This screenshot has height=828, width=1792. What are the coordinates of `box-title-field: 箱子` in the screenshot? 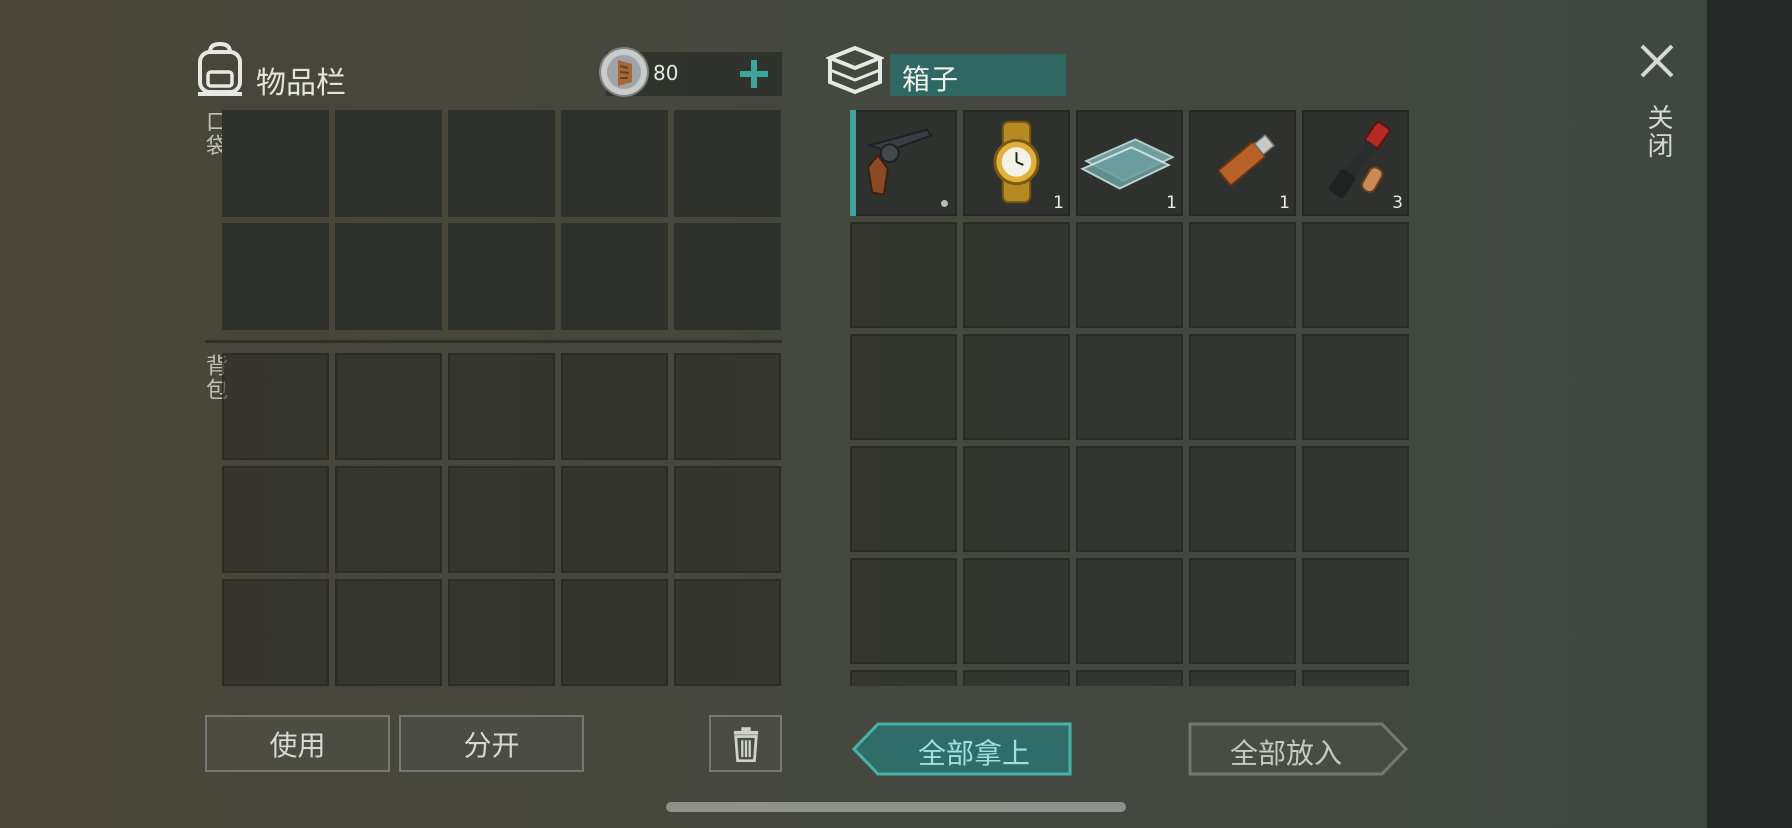 It's located at (978, 75).